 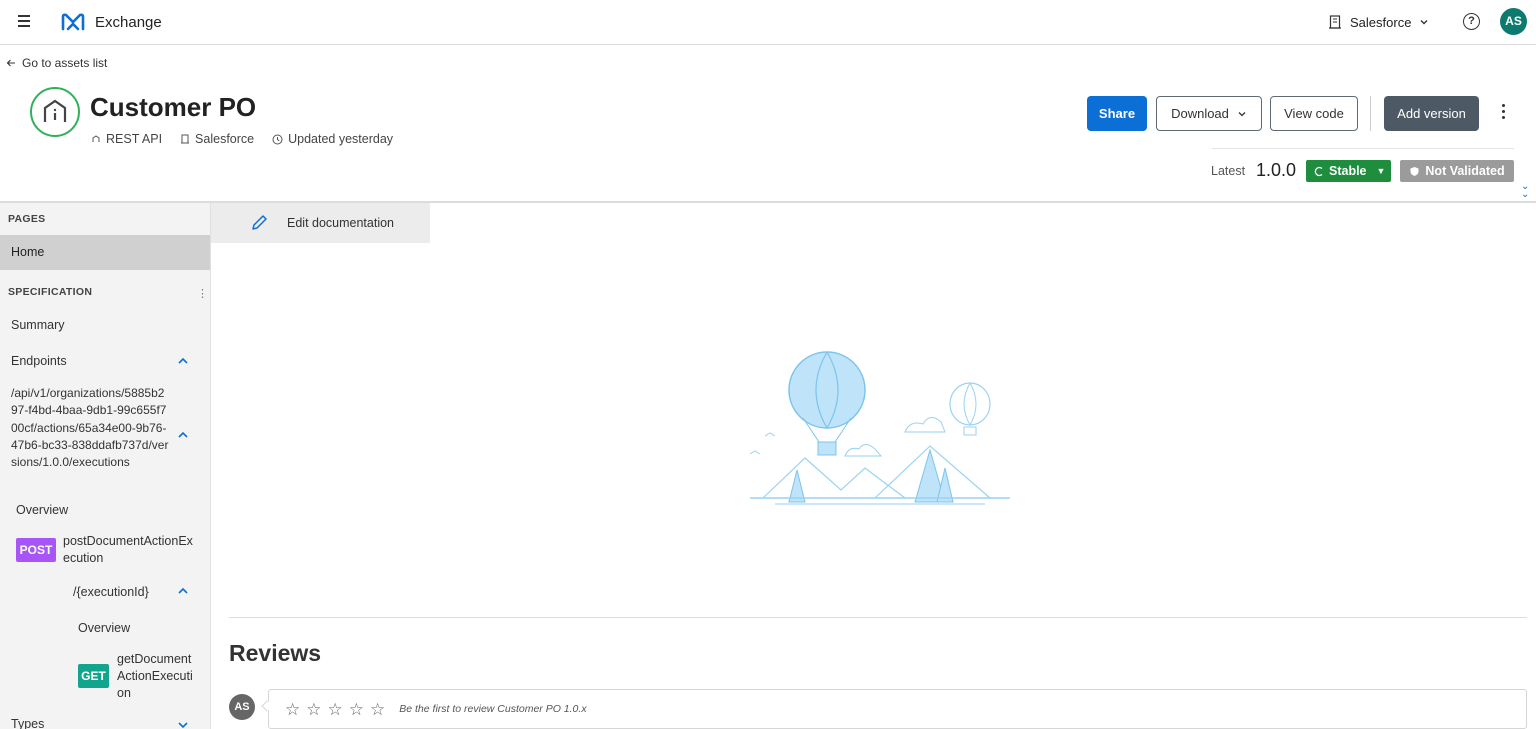 I want to click on pencil-icon, so click(x=259, y=222).